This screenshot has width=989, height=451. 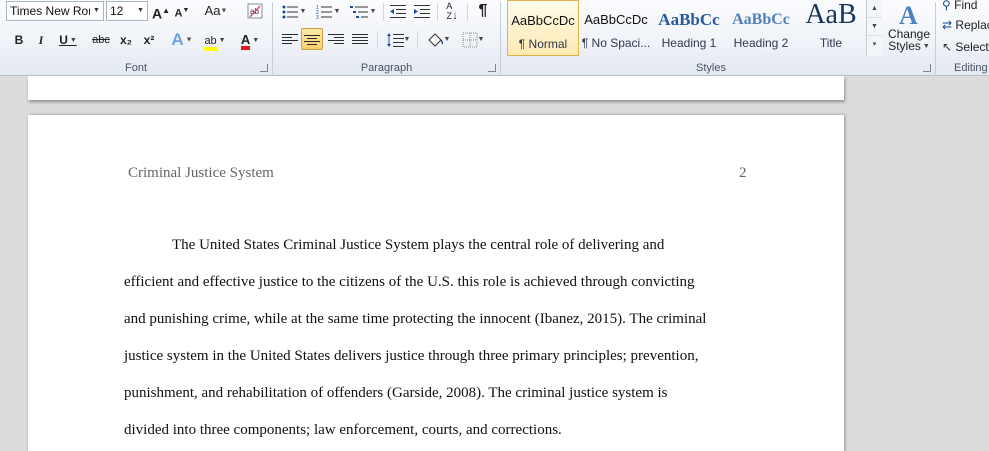 I want to click on align-left-button, so click(x=290, y=39).